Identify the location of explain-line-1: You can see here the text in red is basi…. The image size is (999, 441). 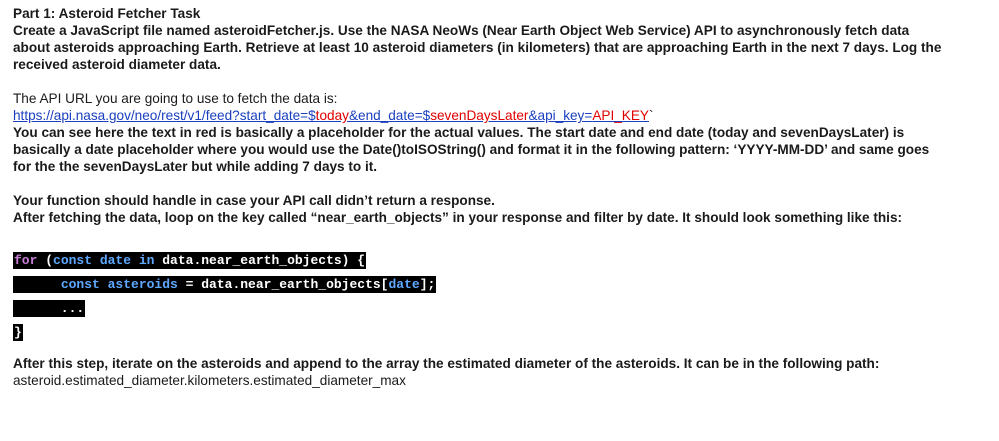
(459, 132).